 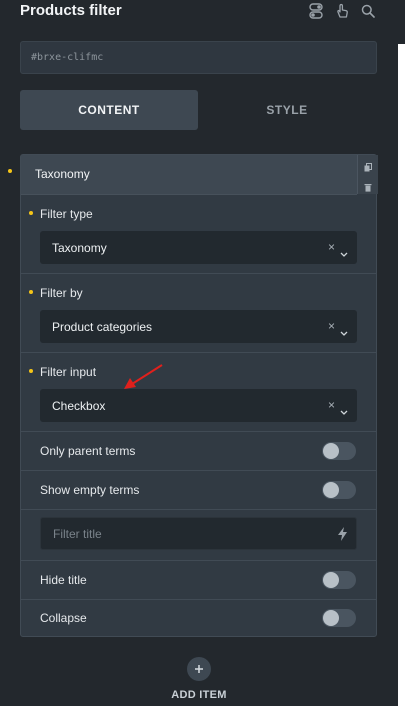 I want to click on show-empty-terms-row: Show empty terms, so click(x=198, y=490).